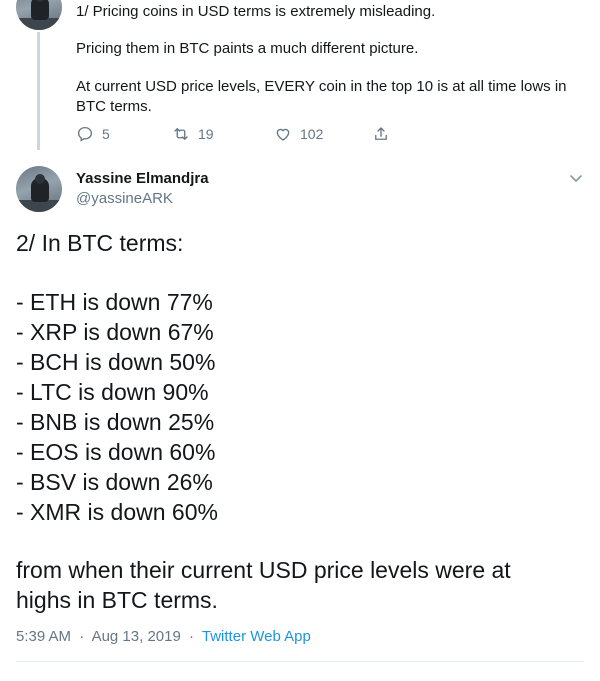  I want to click on like-icon, so click(283, 134).